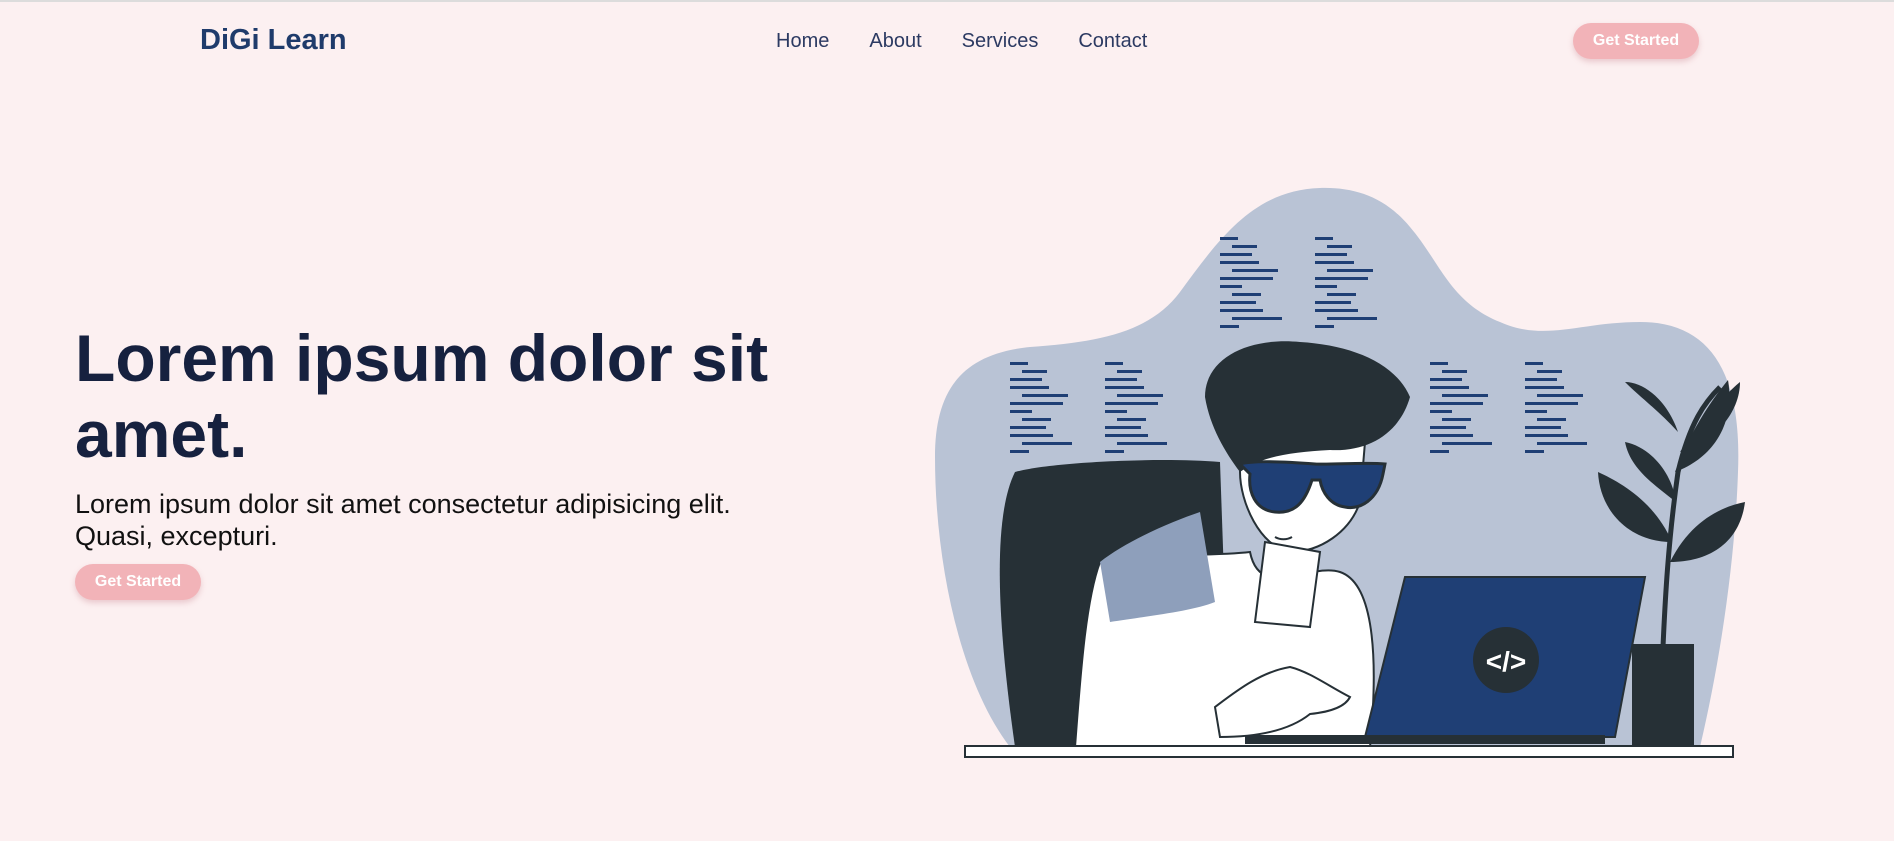 This screenshot has height=841, width=1894. I want to click on nav-links: Home About Services Contact, so click(961, 41).